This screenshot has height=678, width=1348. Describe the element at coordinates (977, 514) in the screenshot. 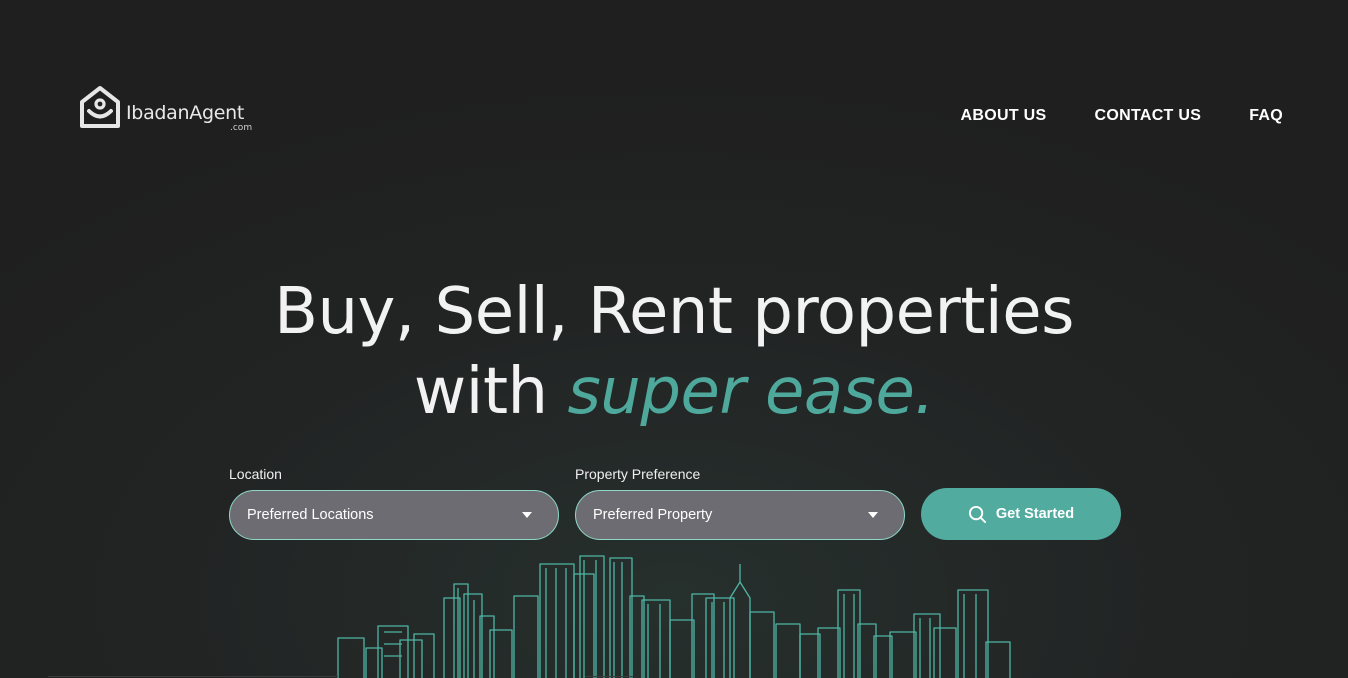

I see `search-icon` at that location.